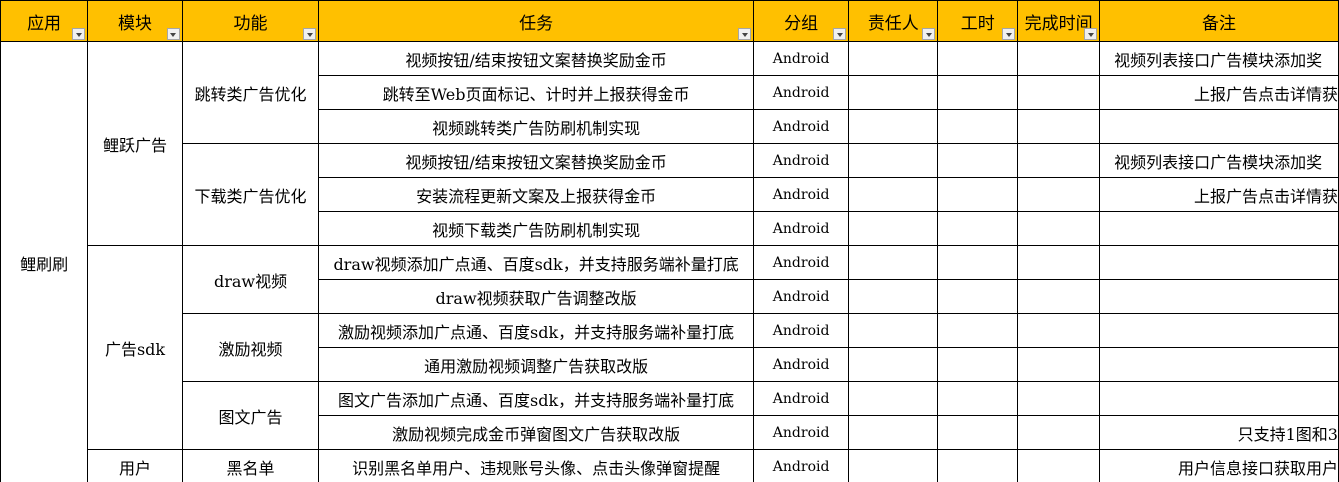  I want to click on cell-feature: 黑名单, so click(250, 465).